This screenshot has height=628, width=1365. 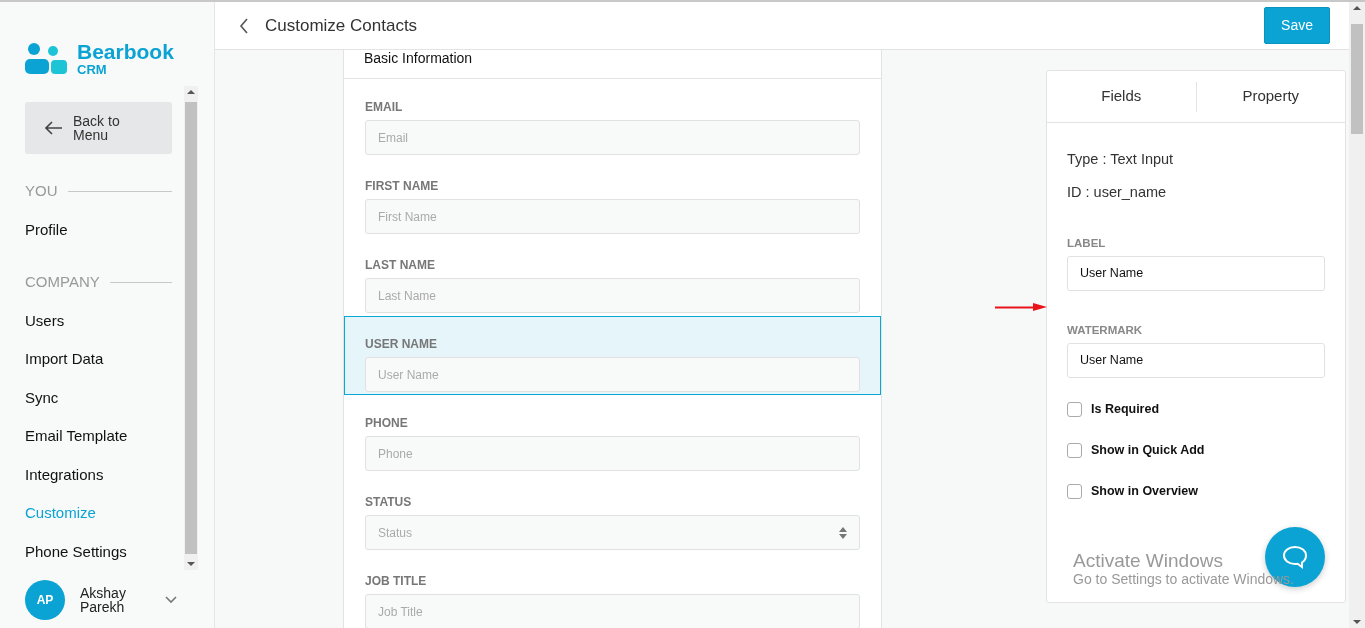 I want to click on sort-arrows-icon, so click(x=843, y=532).